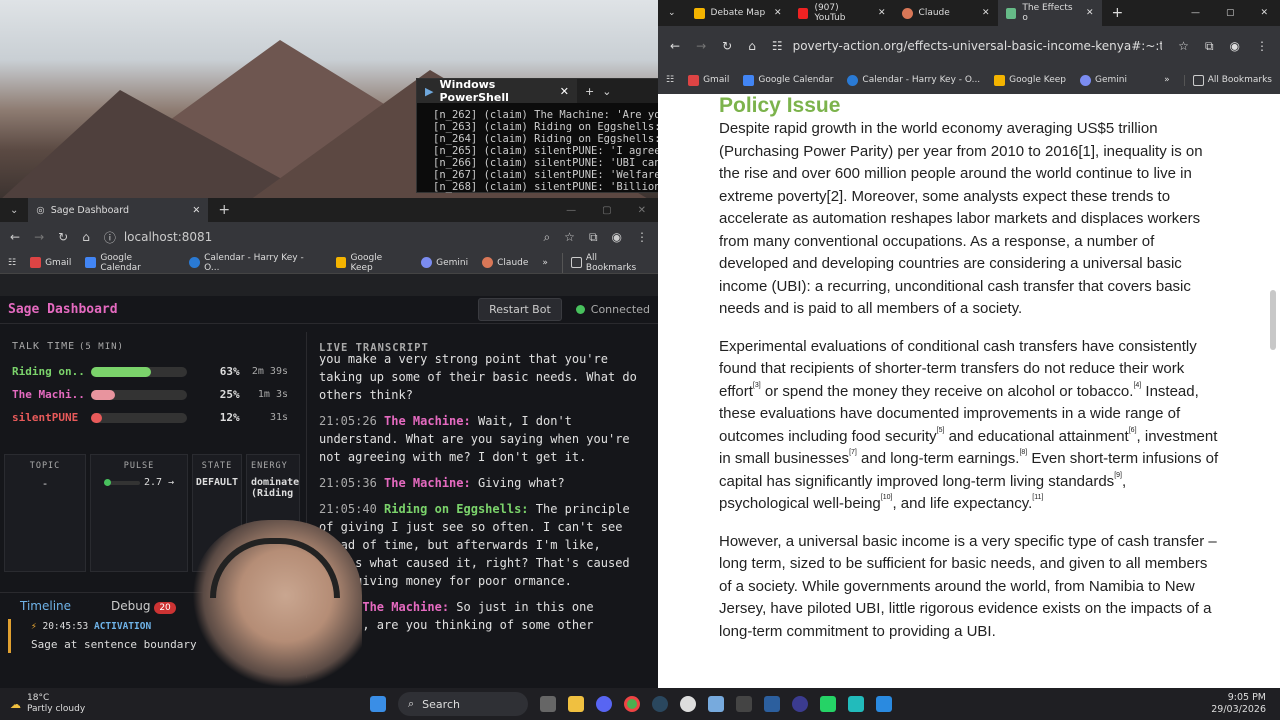 The height and width of the screenshot is (720, 1280). What do you see at coordinates (856, 704) in the screenshot?
I see `app-icon` at bounding box center [856, 704].